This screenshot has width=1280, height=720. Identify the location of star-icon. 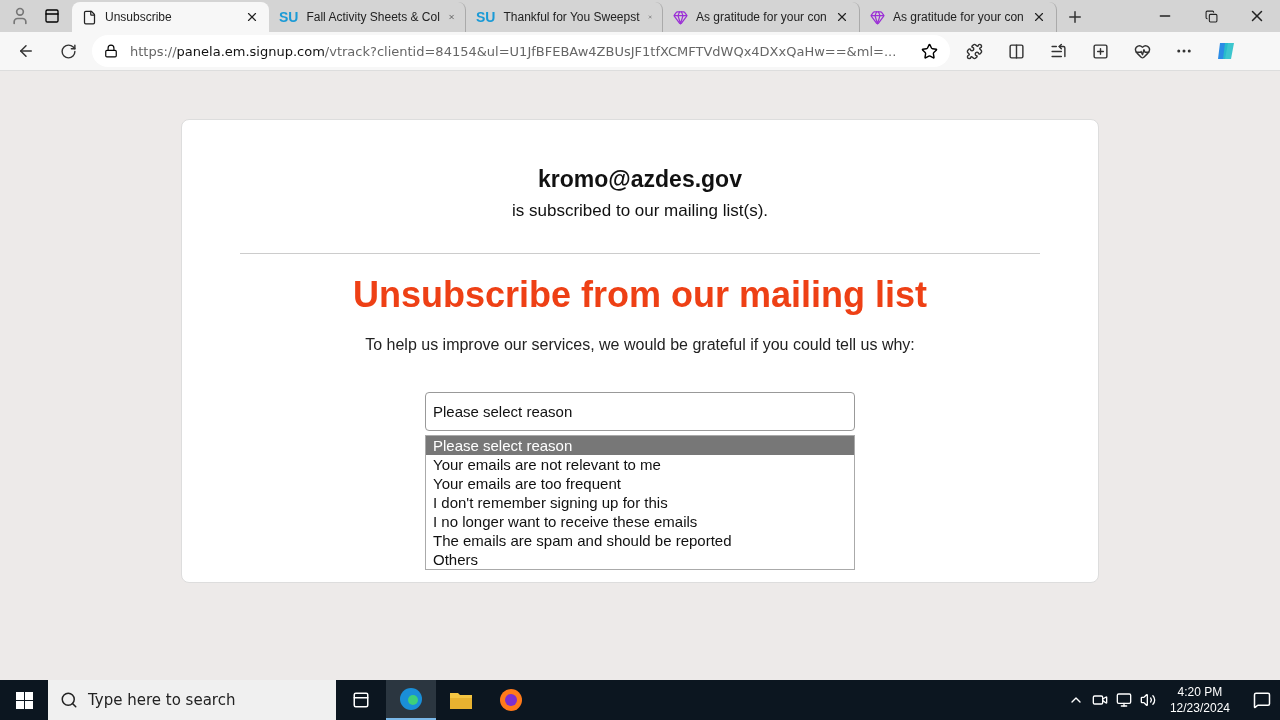
(929, 51).